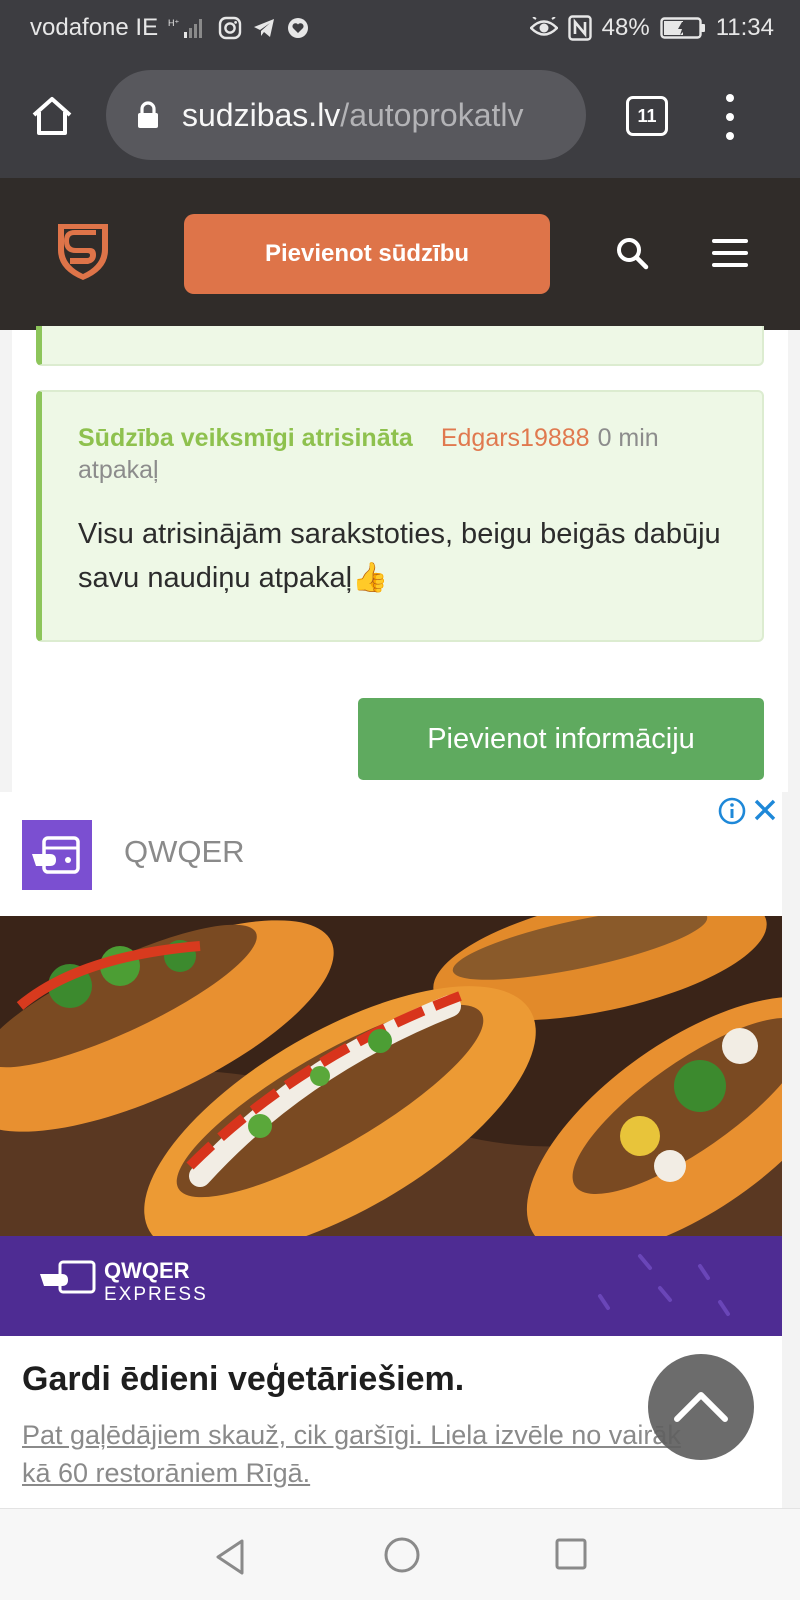 The width and height of the screenshot is (800, 1600). What do you see at coordinates (683, 28) in the screenshot?
I see `battery-icon` at bounding box center [683, 28].